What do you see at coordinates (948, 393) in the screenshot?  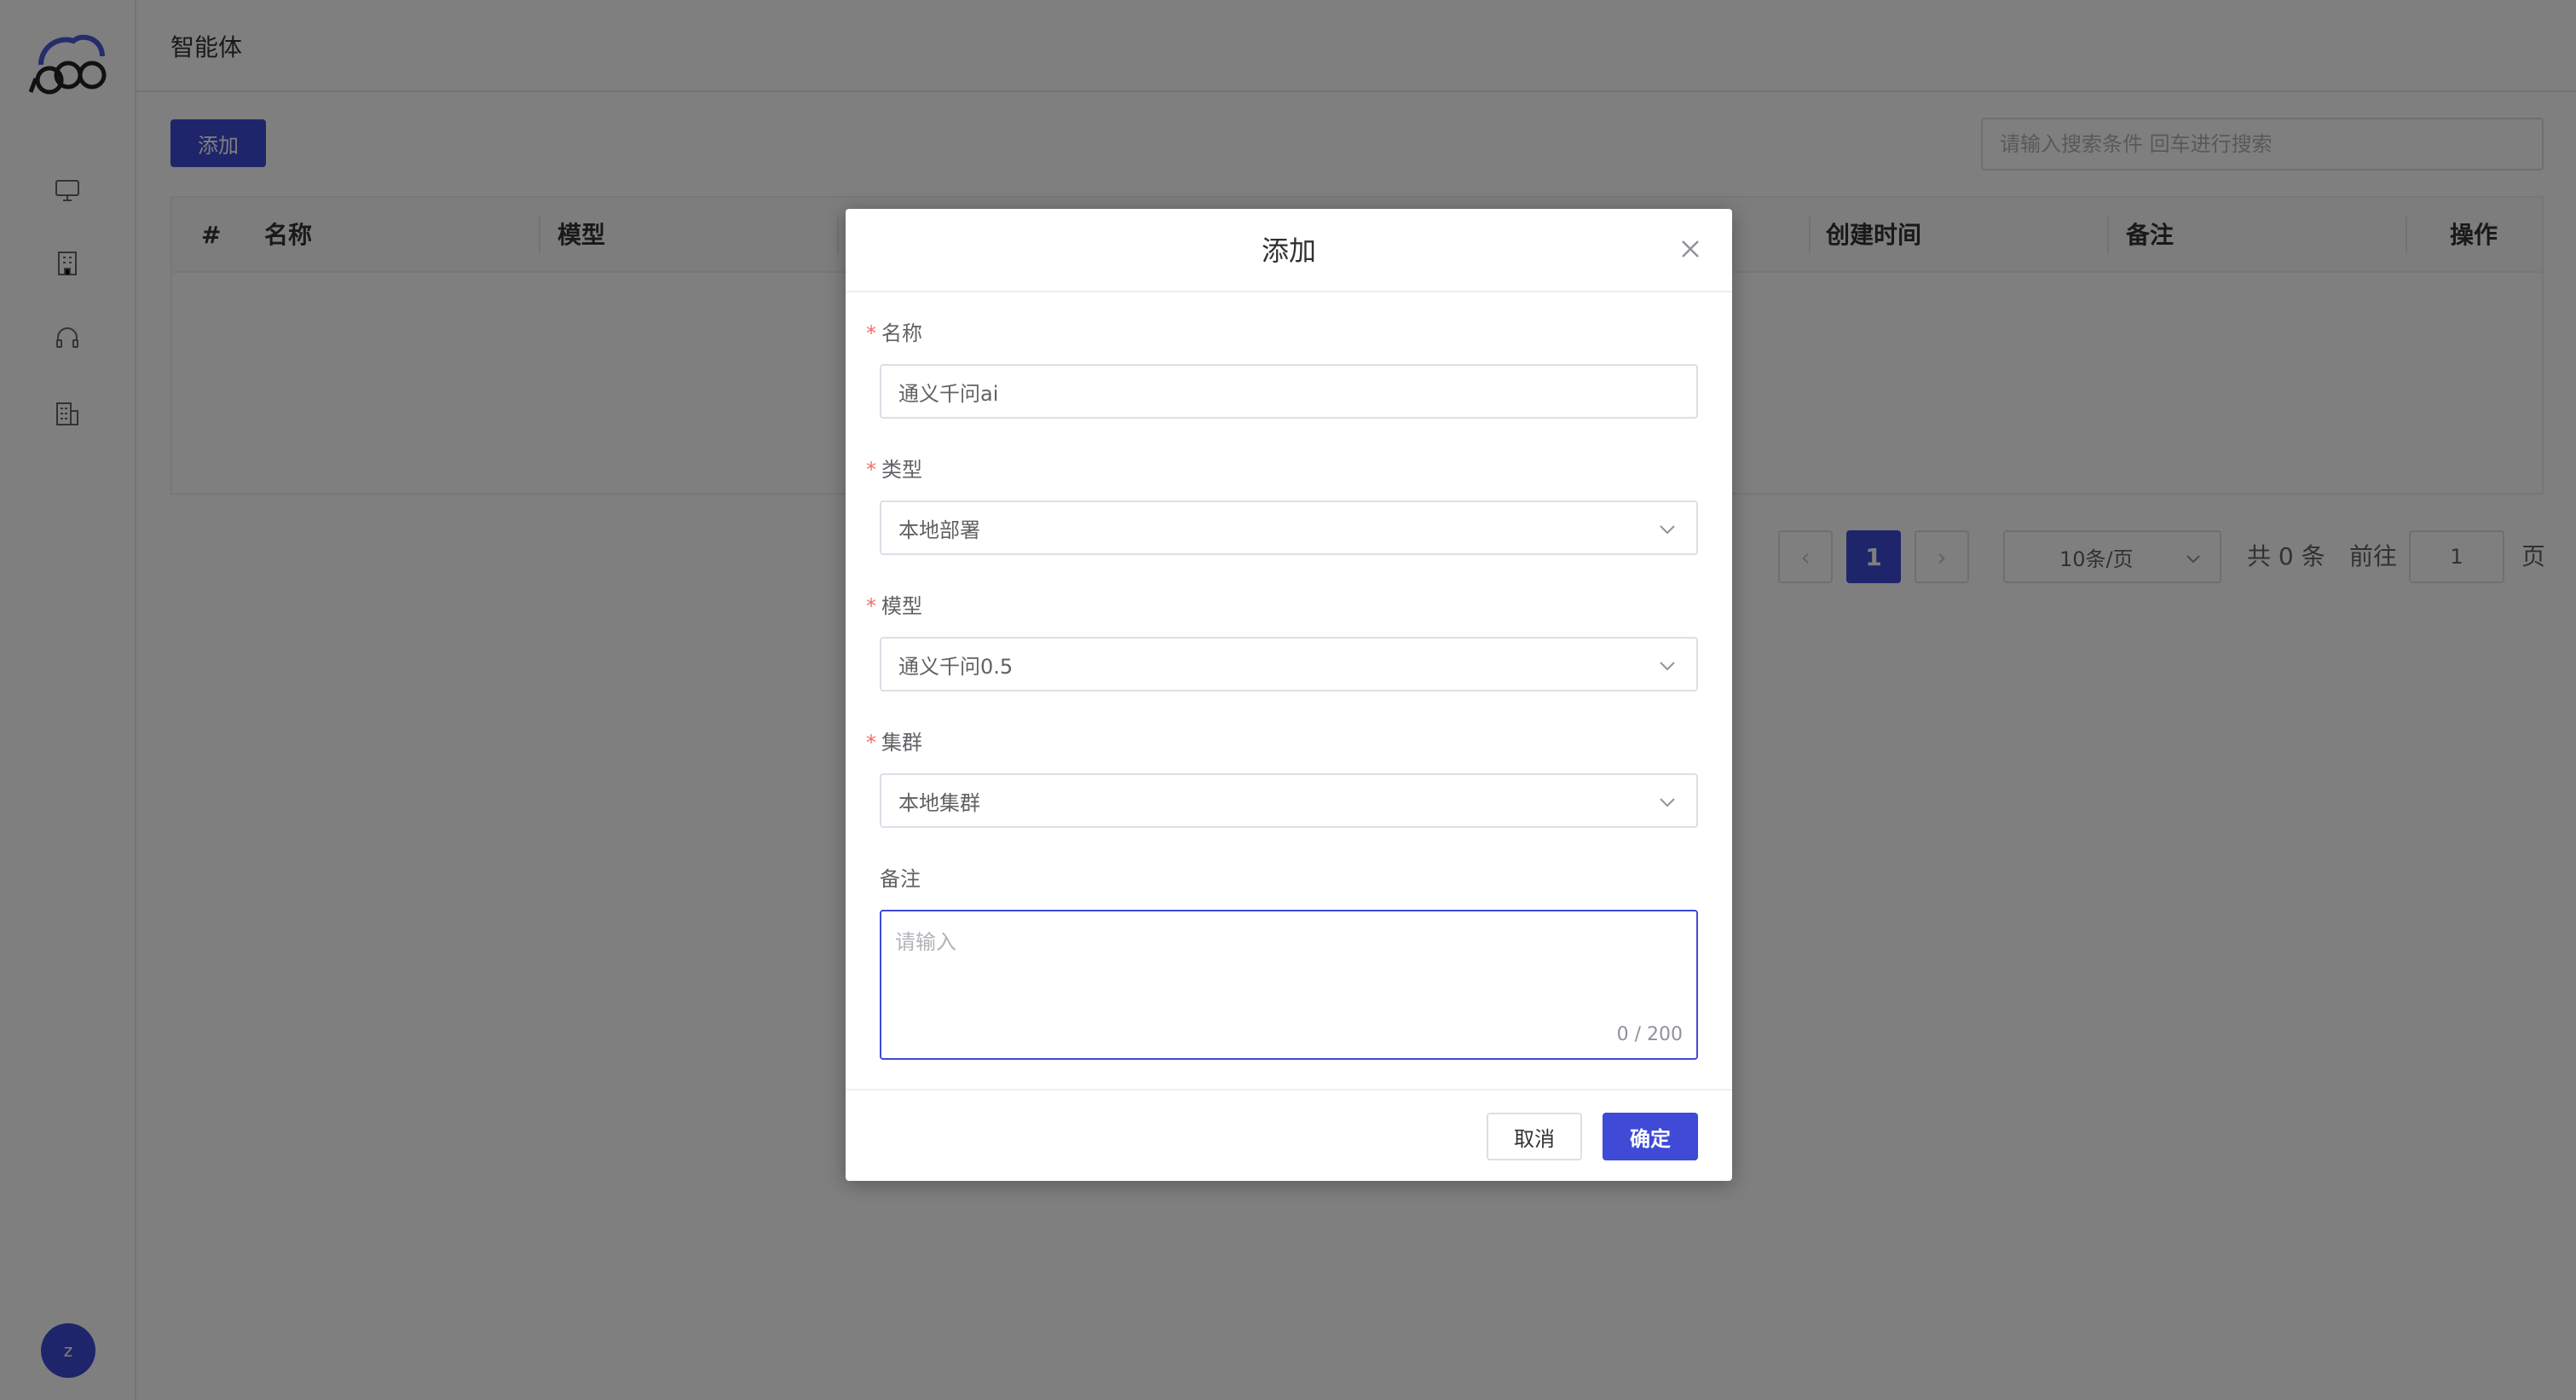 I see `name-value: 通义千问ai` at bounding box center [948, 393].